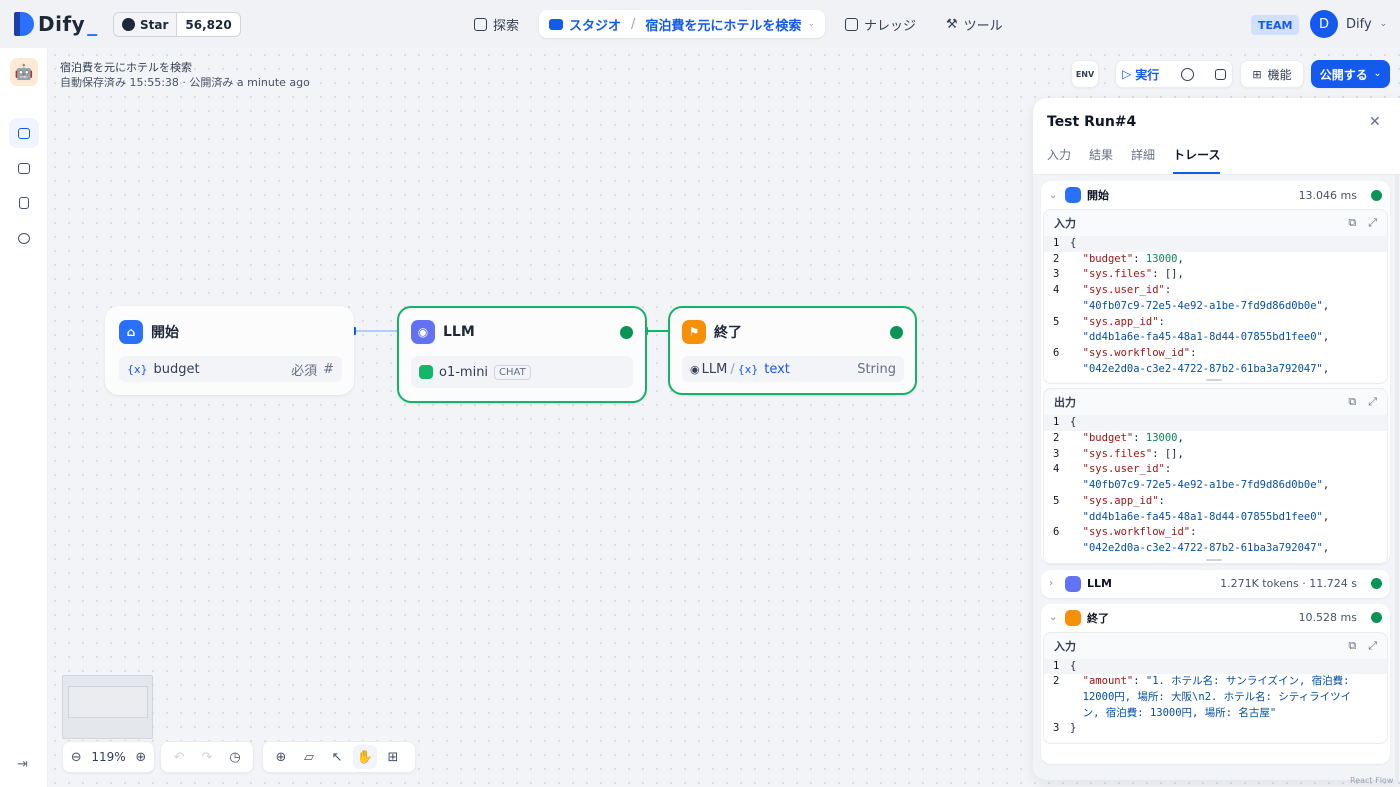 The height and width of the screenshot is (787, 1400). Describe the element at coordinates (1220, 74) in the screenshot. I see `checklist-icon` at that location.